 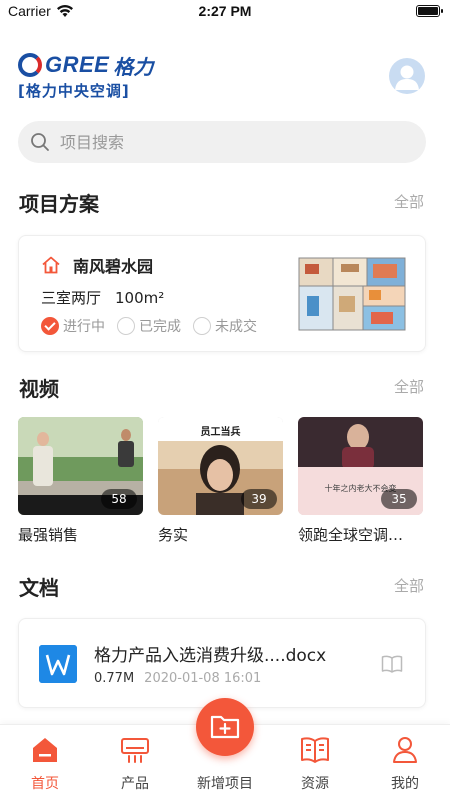 What do you see at coordinates (392, 664) in the screenshot?
I see `open-book-icon` at bounding box center [392, 664].